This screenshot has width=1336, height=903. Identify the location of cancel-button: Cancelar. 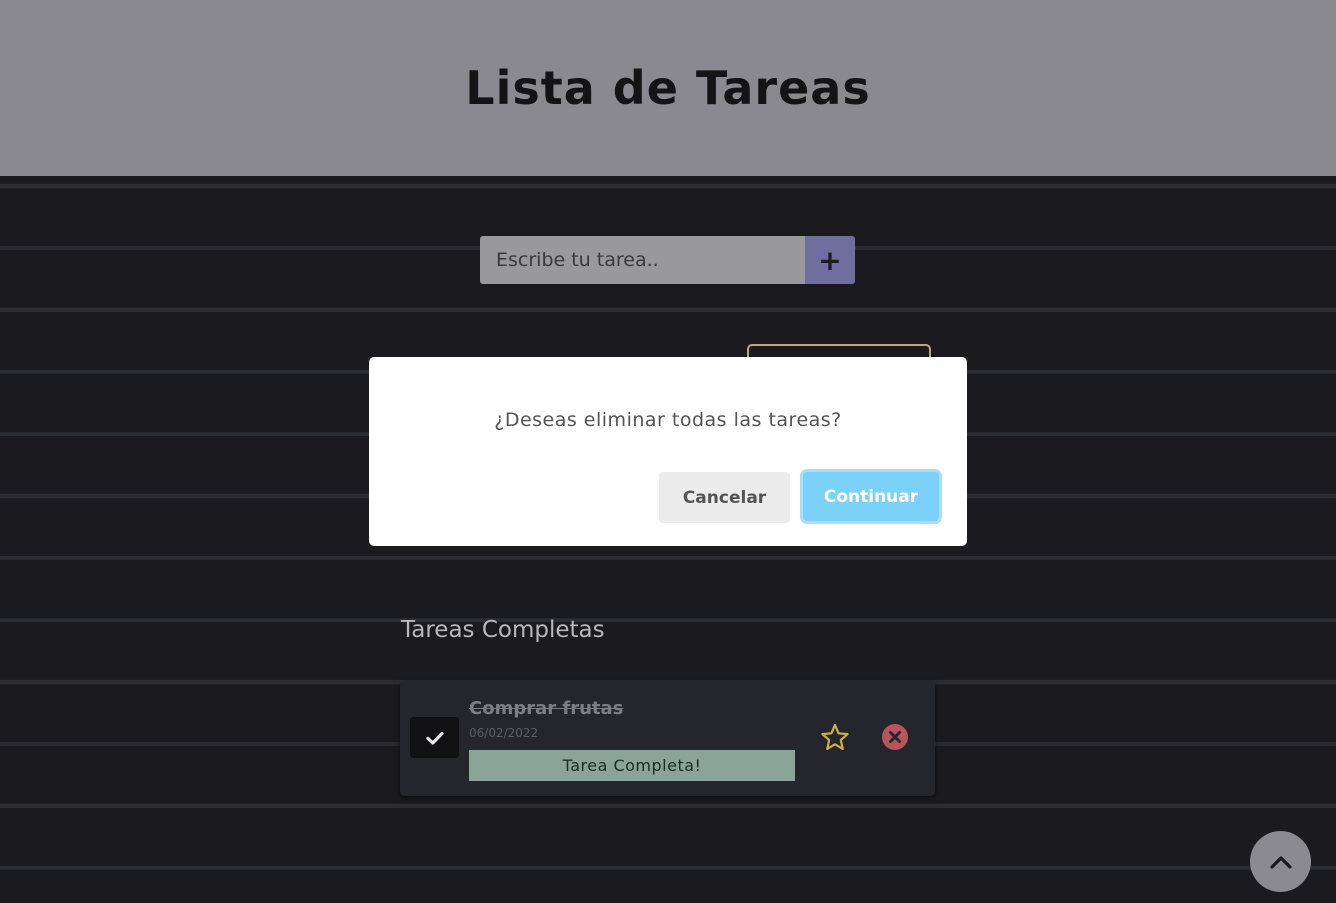
(724, 497).